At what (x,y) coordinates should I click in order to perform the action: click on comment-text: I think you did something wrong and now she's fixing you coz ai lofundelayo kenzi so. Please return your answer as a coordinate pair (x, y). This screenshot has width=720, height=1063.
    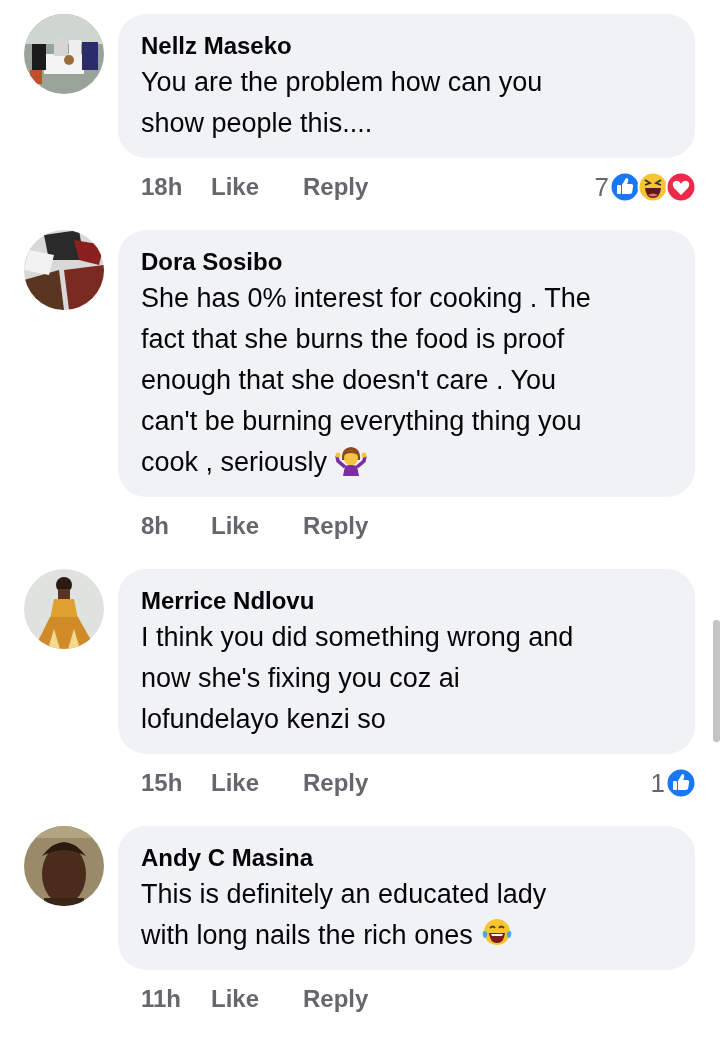
    Looking at the image, I should click on (358, 678).